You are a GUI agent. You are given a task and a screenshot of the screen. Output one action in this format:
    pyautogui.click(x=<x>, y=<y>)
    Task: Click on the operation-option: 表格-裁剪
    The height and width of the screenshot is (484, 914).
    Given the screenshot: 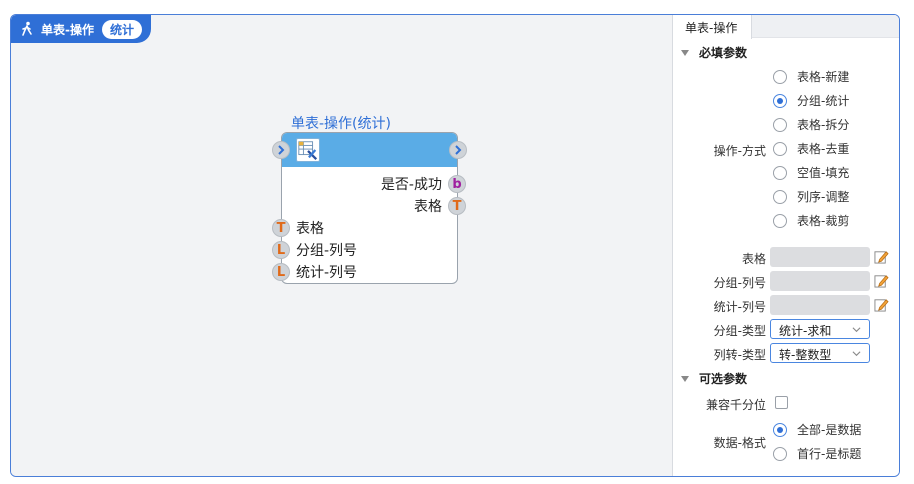 What is the action you would take?
    pyautogui.click(x=811, y=220)
    